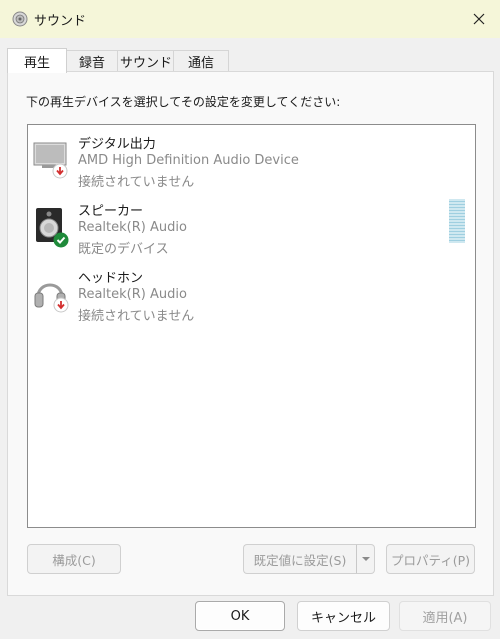 The height and width of the screenshot is (639, 500). I want to click on close-button, so click(479, 19).